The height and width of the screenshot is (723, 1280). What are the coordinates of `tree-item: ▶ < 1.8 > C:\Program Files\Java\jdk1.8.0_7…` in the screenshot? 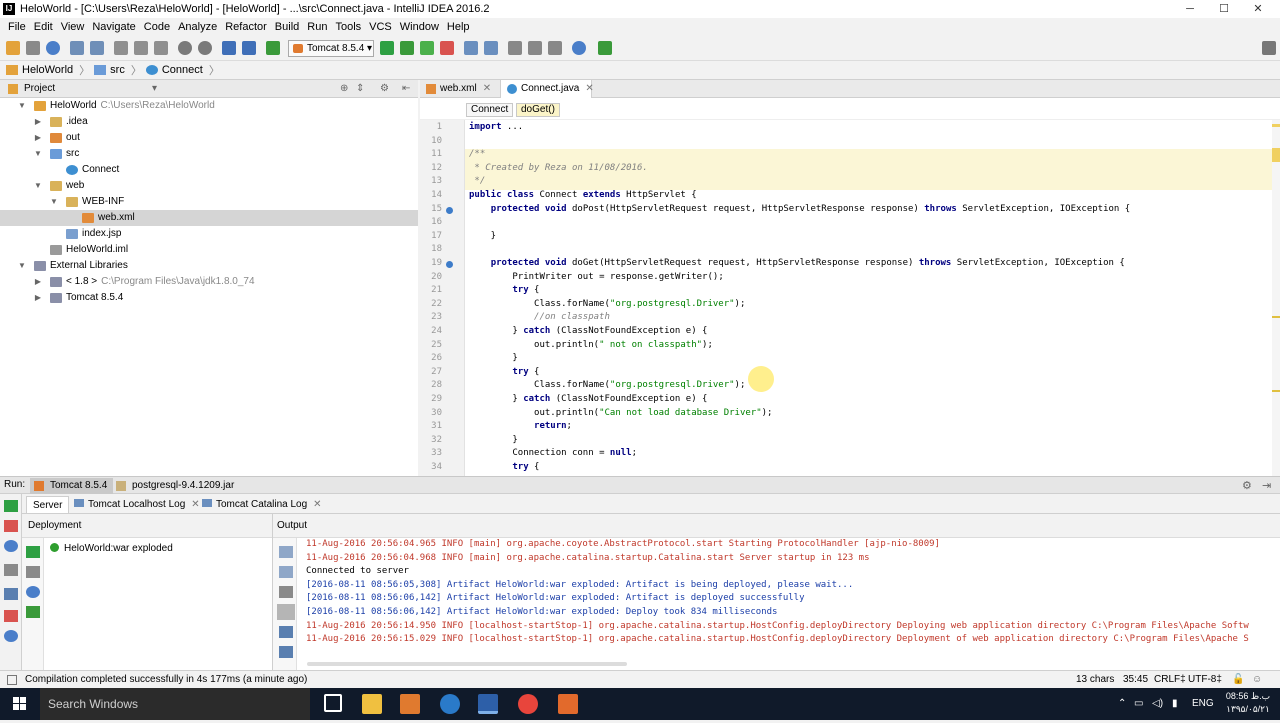 It's located at (209, 282).